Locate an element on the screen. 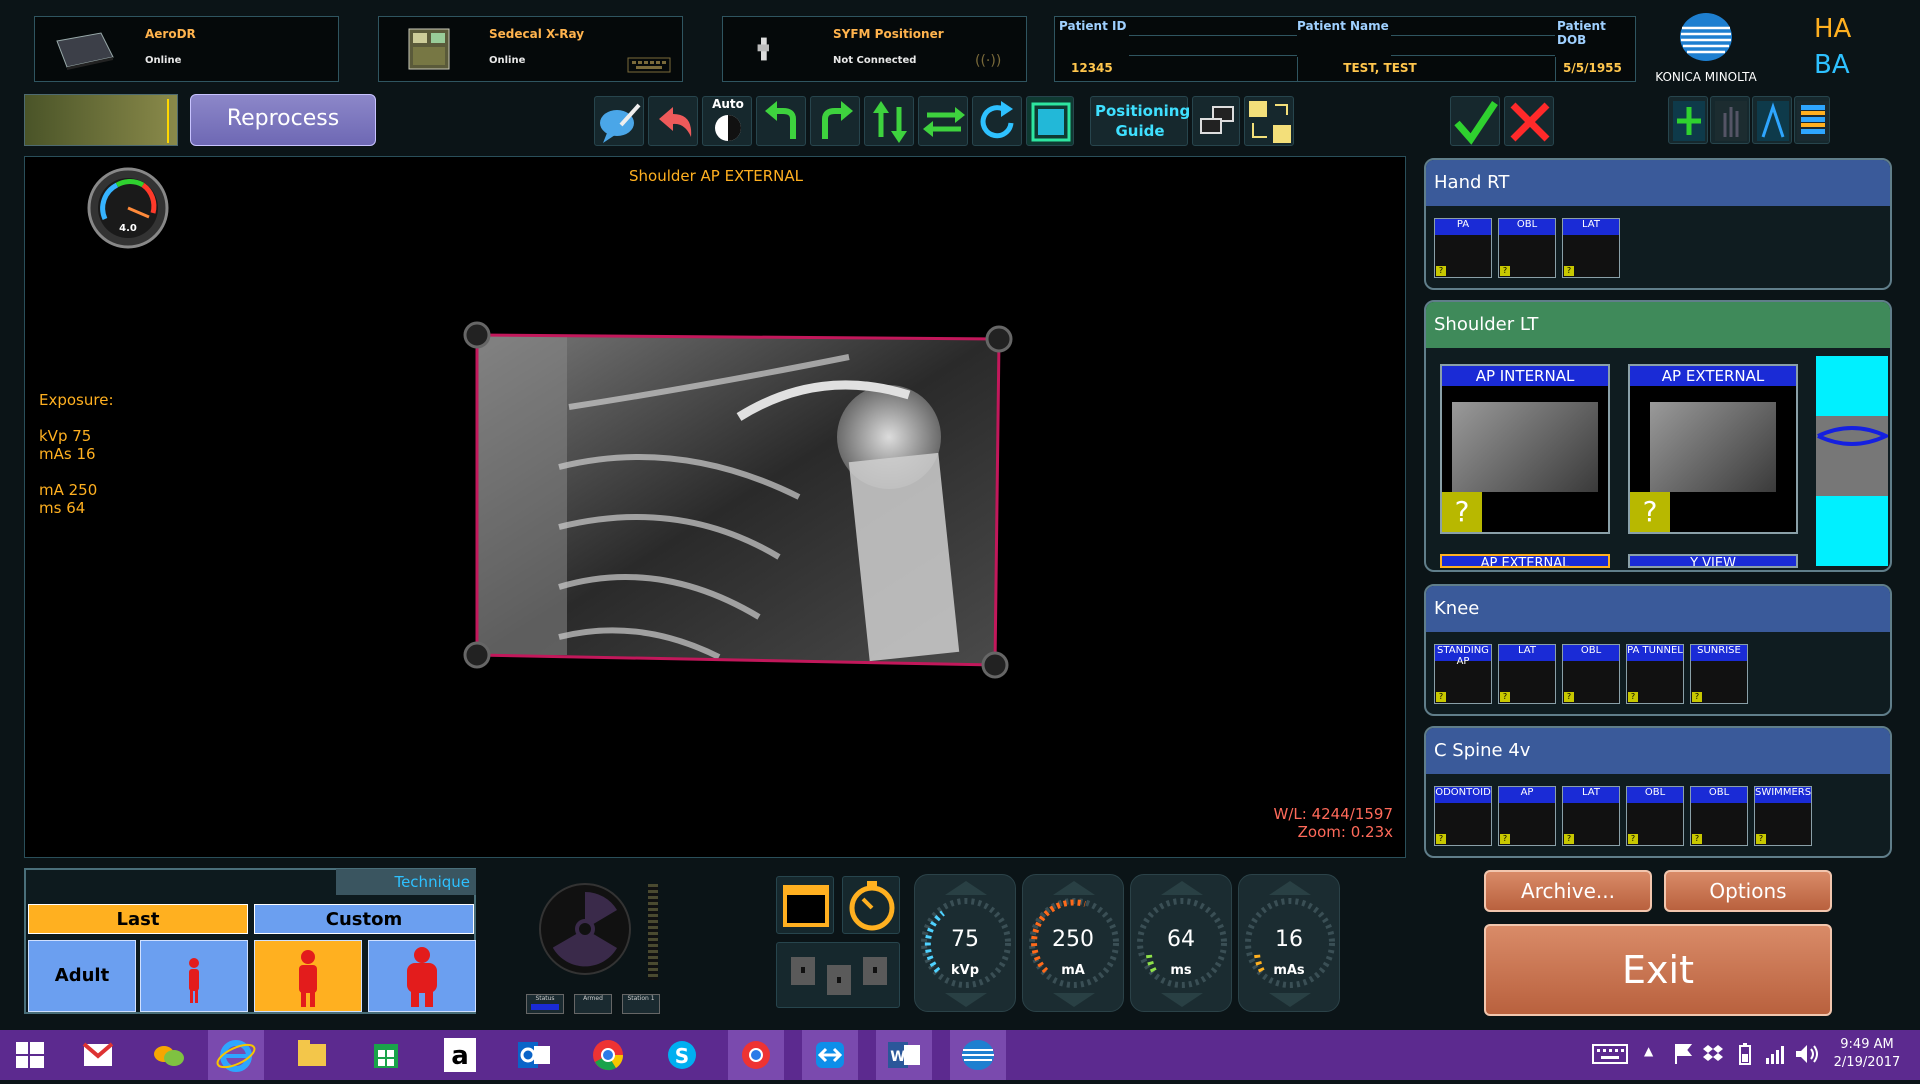 Image resolution: width=1920 pixels, height=1084 pixels. x-icon is located at coordinates (1530, 122).